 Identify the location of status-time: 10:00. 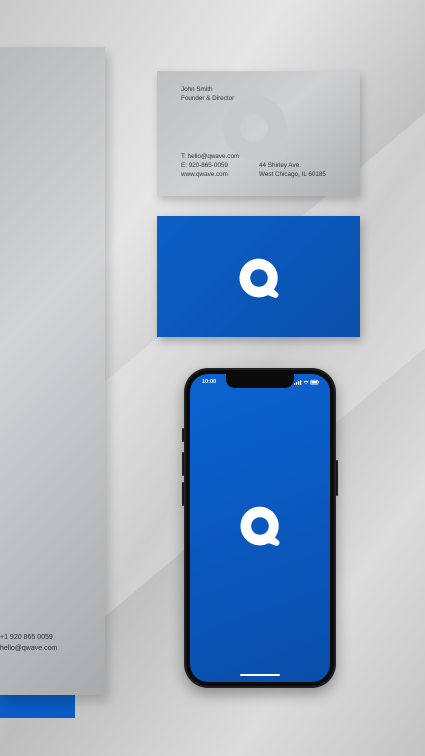
(209, 382).